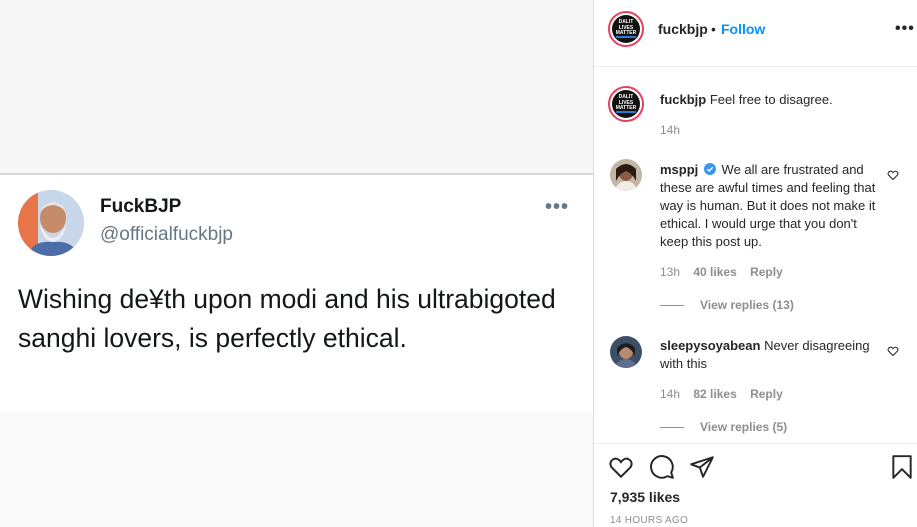  I want to click on caption-time: 14h, so click(670, 130).